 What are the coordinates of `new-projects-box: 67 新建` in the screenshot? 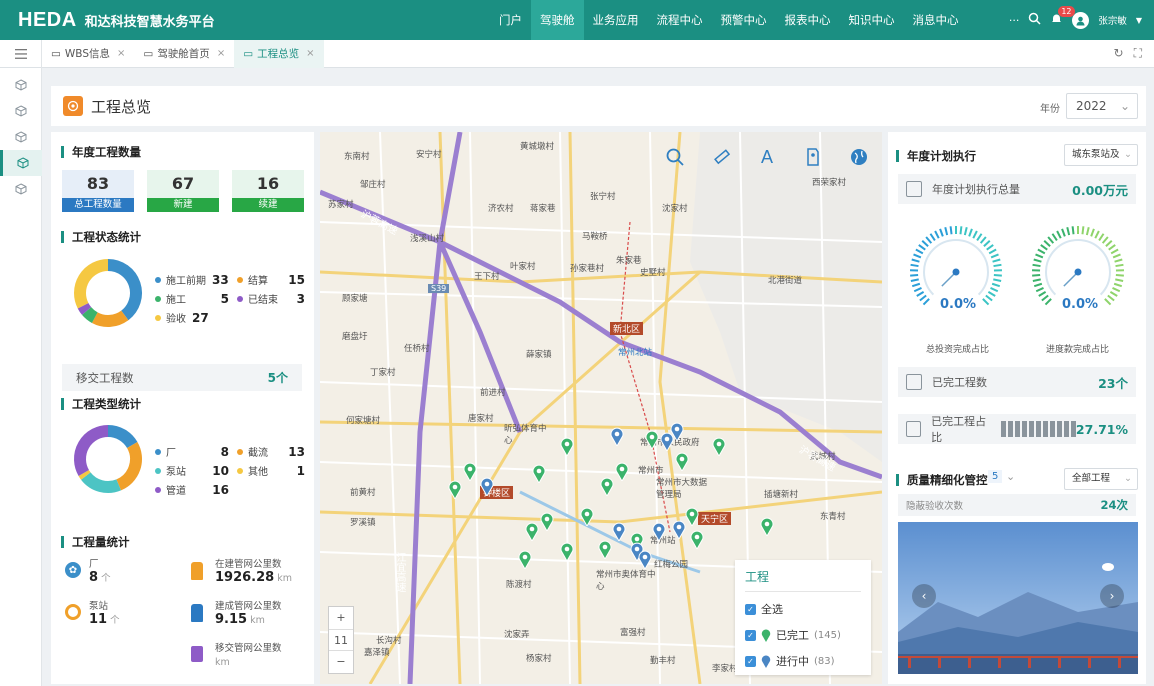 It's located at (183, 191).